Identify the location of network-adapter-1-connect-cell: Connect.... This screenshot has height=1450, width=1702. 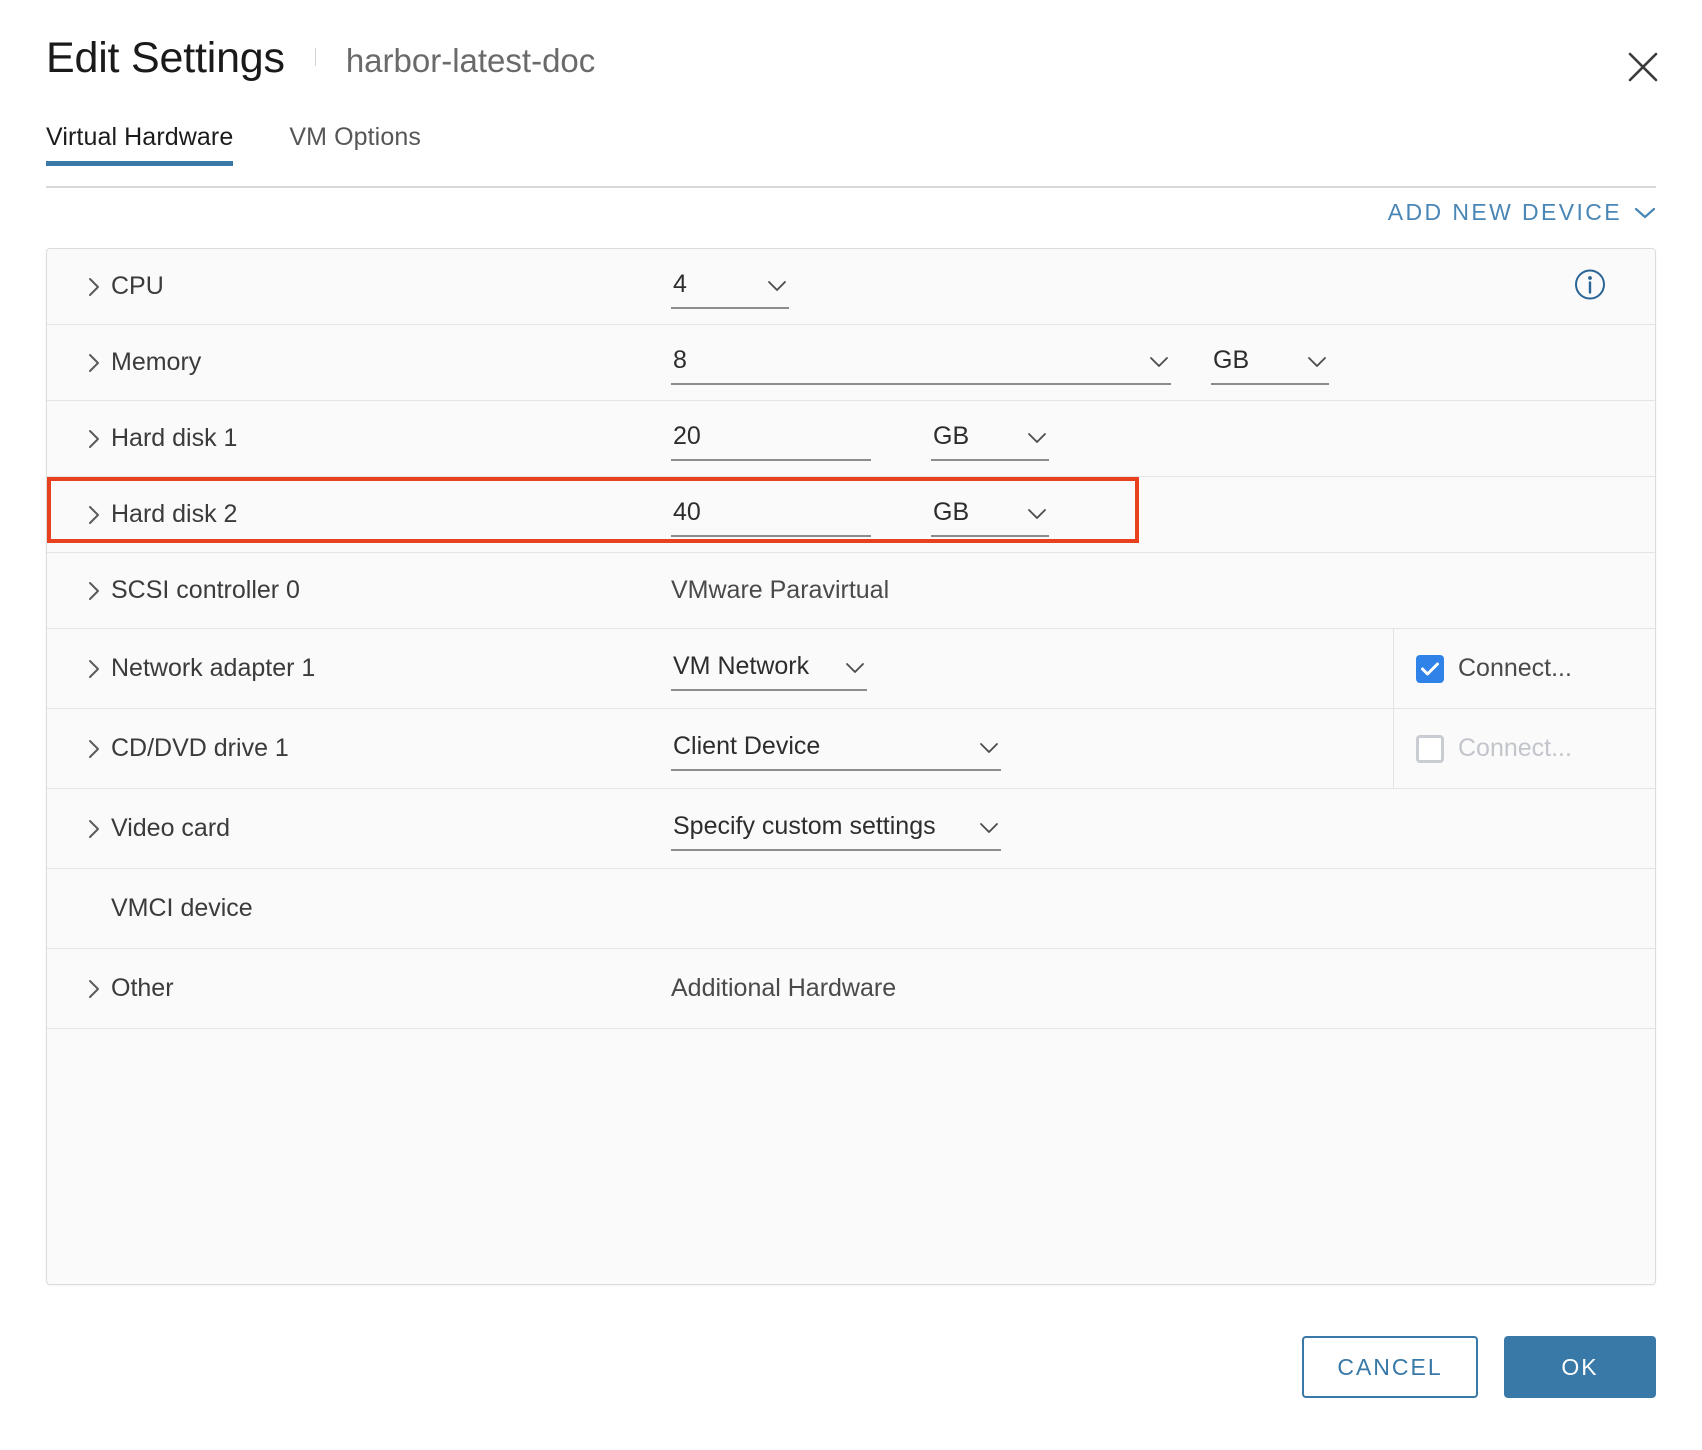
(1524, 668).